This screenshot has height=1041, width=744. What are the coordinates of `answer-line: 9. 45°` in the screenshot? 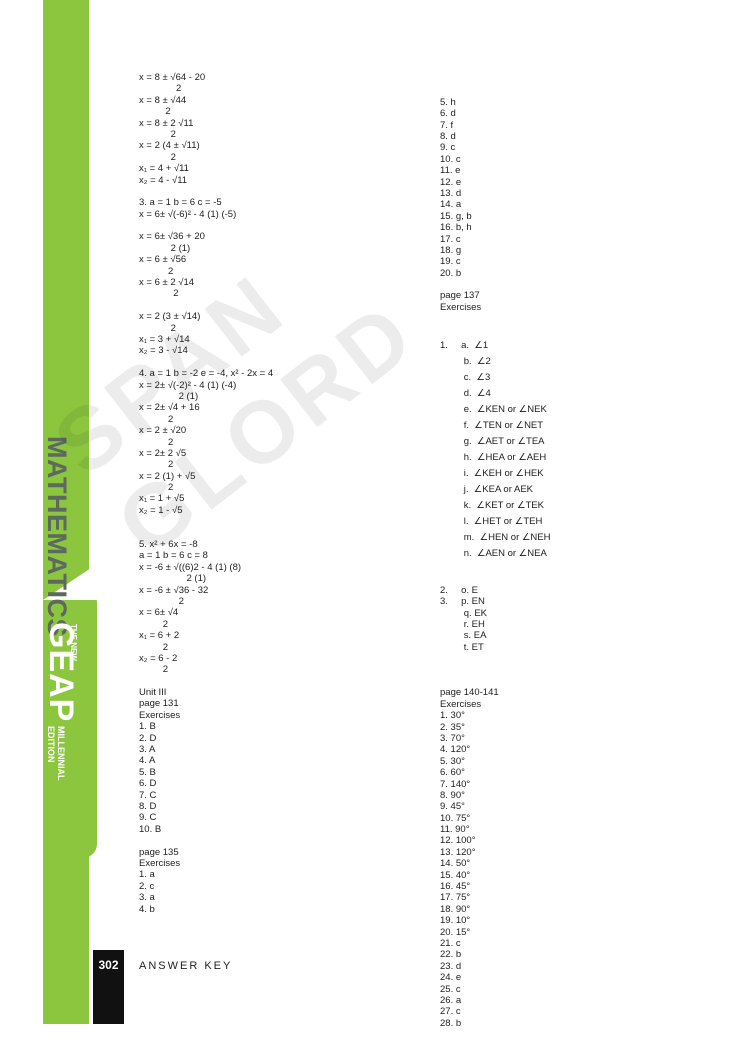 It's located at (452, 807).